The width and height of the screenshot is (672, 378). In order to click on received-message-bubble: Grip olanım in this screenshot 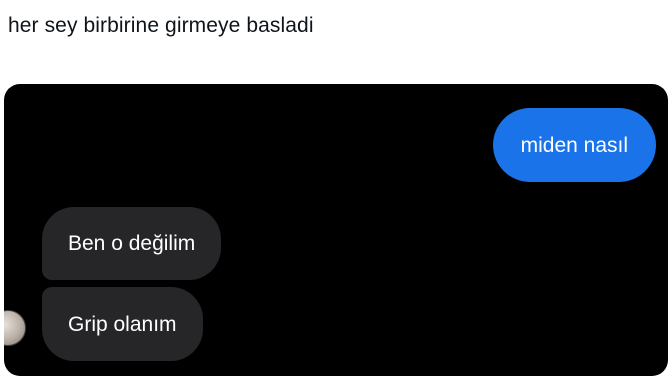, I will do `click(122, 324)`.